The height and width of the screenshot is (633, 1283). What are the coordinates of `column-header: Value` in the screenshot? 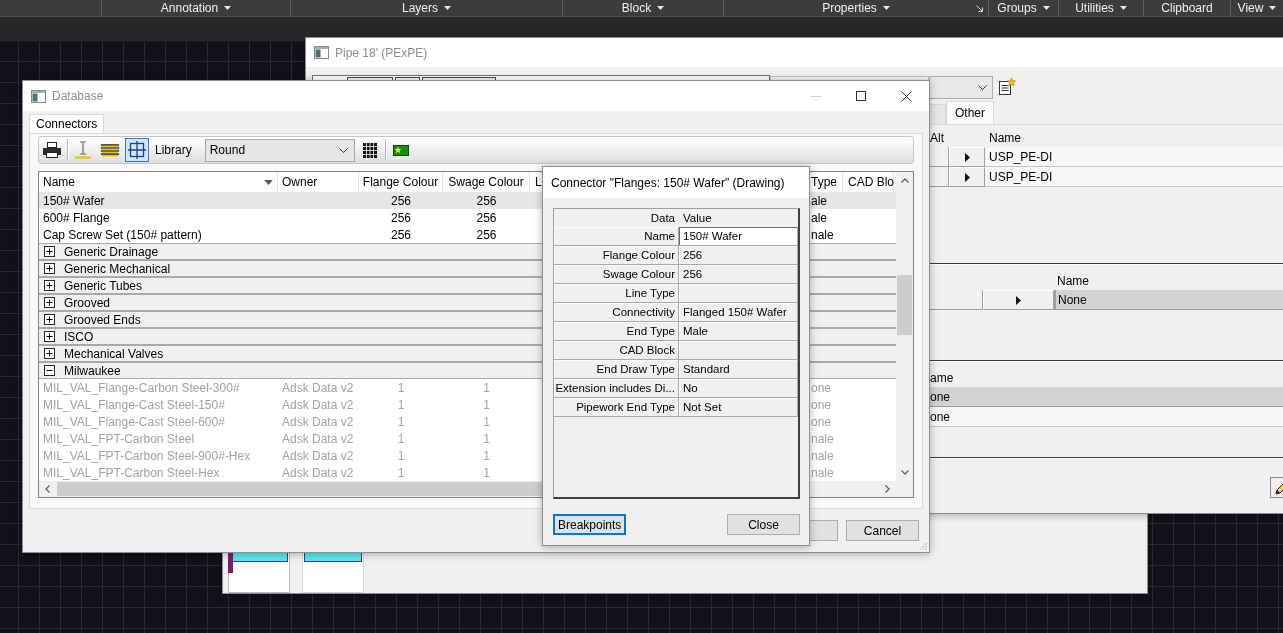 It's located at (697, 218).